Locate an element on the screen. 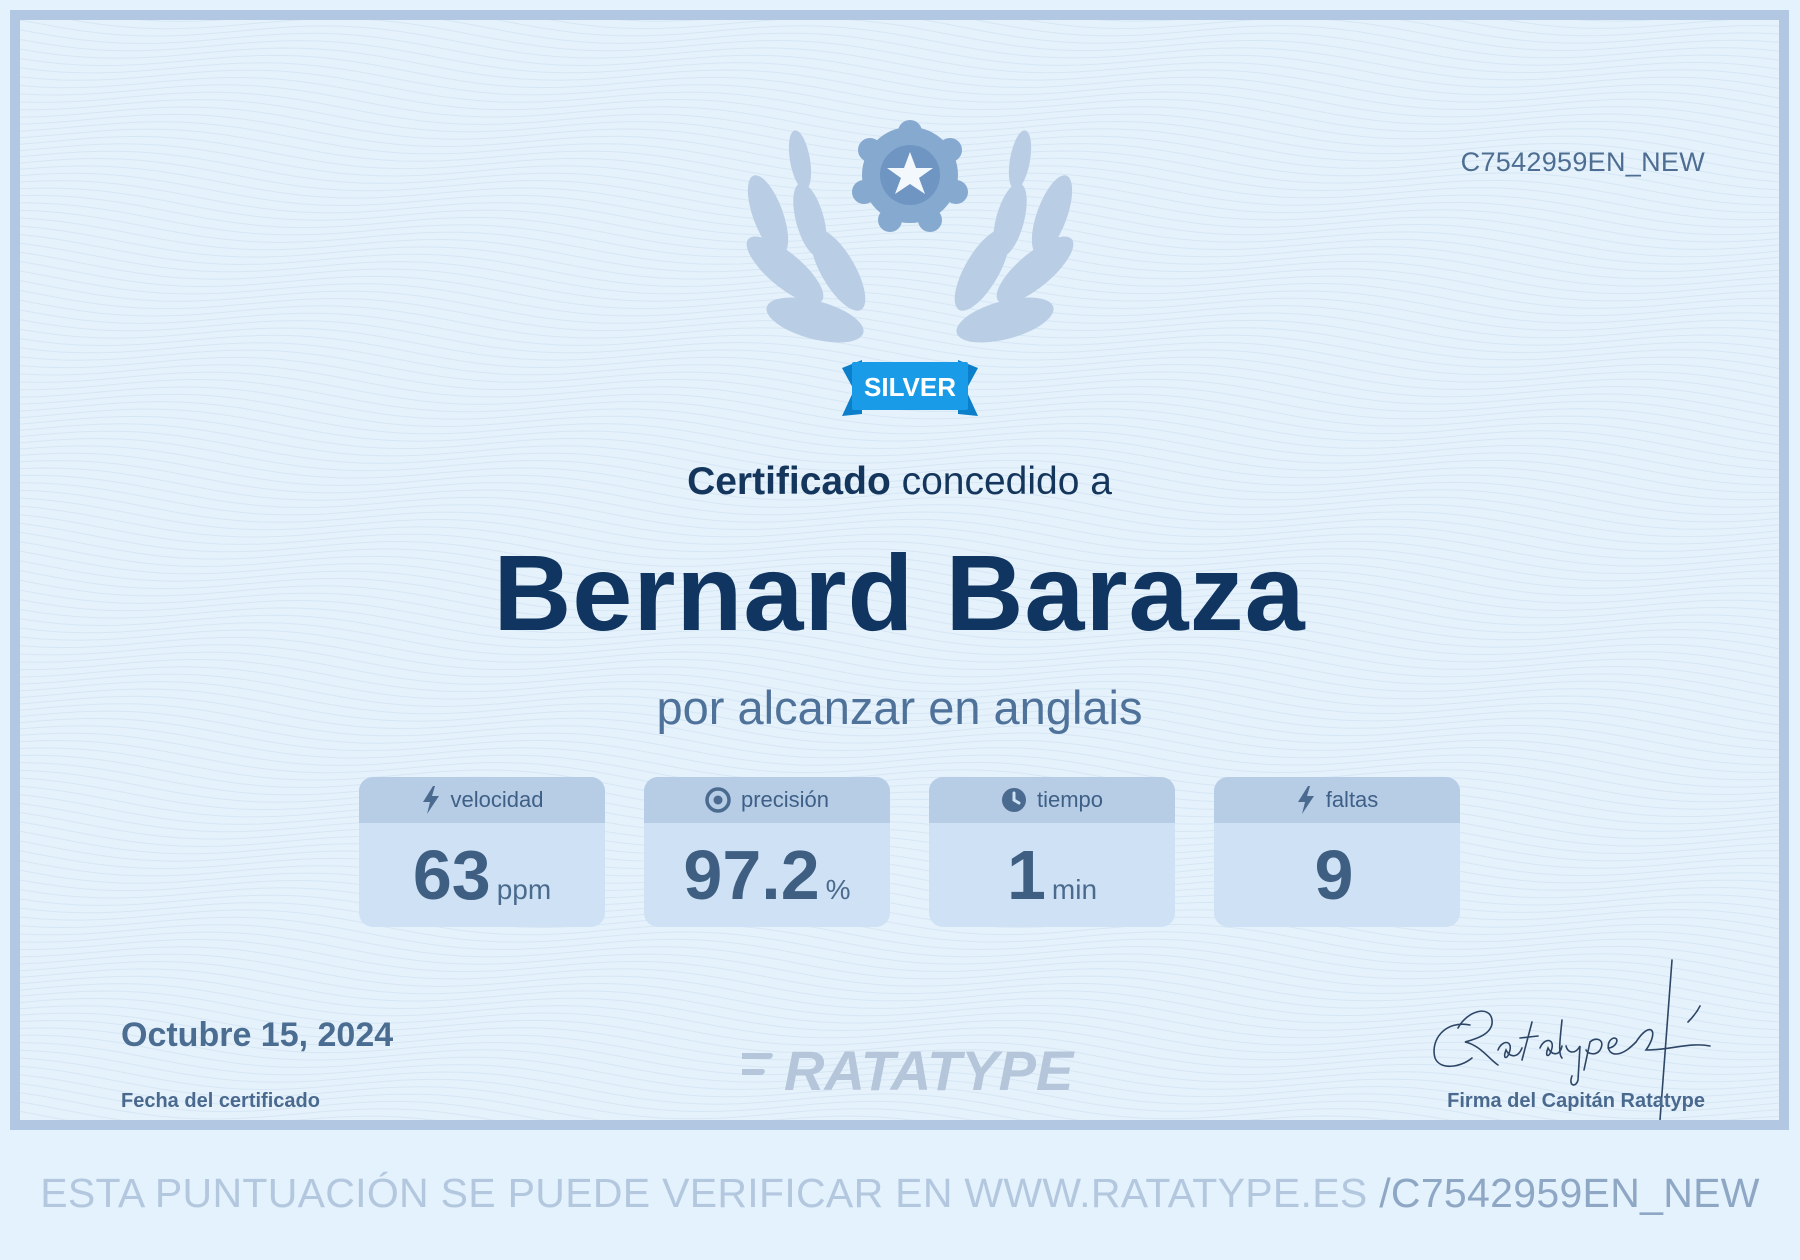  stat-body: 63 ppm is located at coordinates (482, 875).